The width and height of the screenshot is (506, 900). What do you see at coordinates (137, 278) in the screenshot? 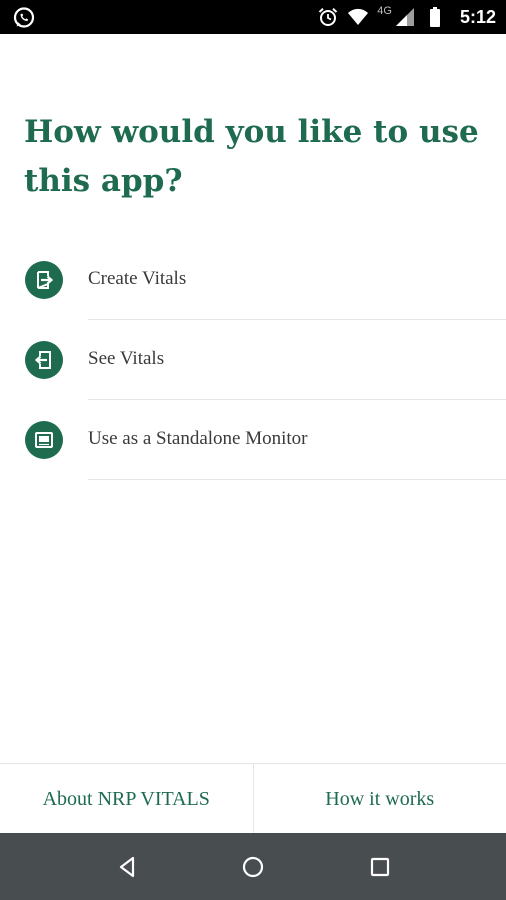
I see `option-label: Create Vitals` at bounding box center [137, 278].